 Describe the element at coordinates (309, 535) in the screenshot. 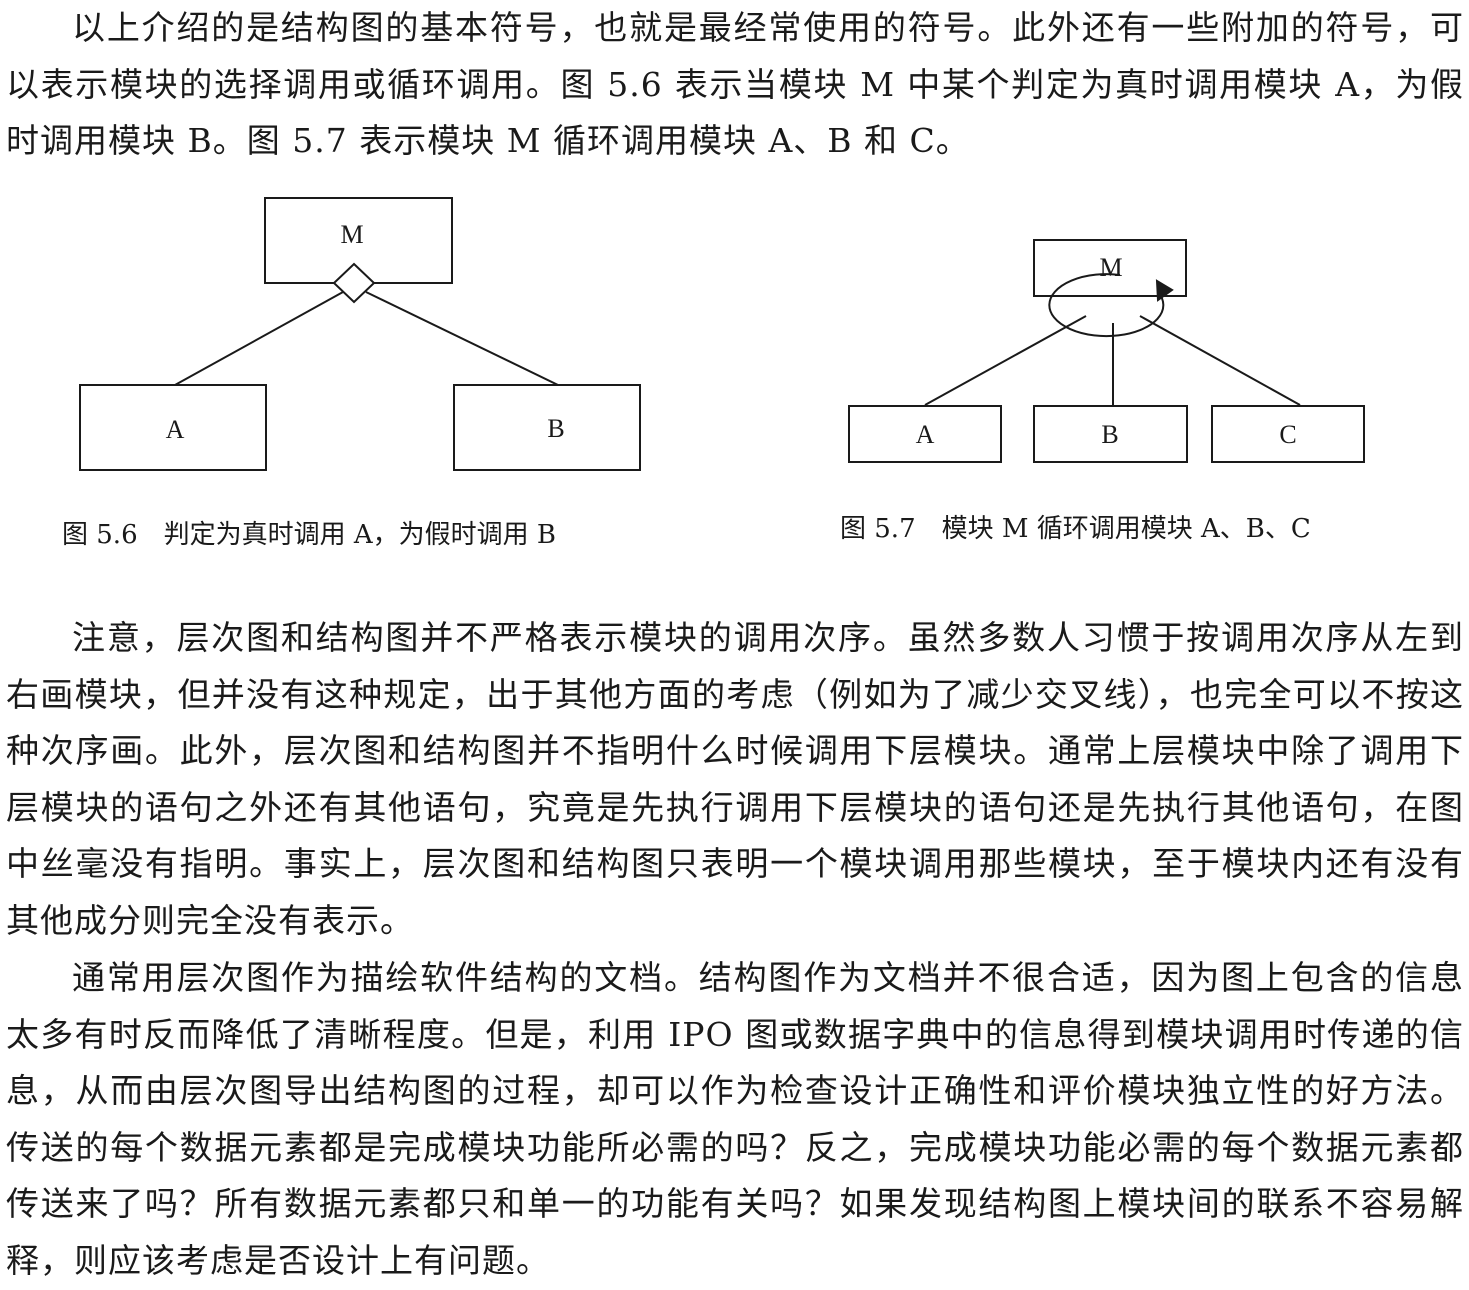

I see `fig56-caption: 图 5.6 判定为真时调用 A，为假时调用 B` at that location.